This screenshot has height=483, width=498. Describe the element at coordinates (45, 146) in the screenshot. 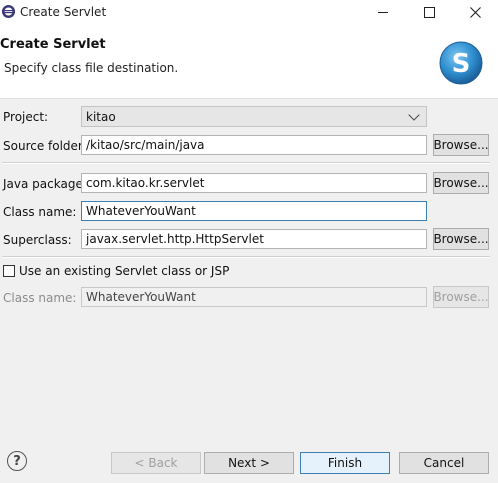

I see `source-folder-label: Source folder:` at that location.